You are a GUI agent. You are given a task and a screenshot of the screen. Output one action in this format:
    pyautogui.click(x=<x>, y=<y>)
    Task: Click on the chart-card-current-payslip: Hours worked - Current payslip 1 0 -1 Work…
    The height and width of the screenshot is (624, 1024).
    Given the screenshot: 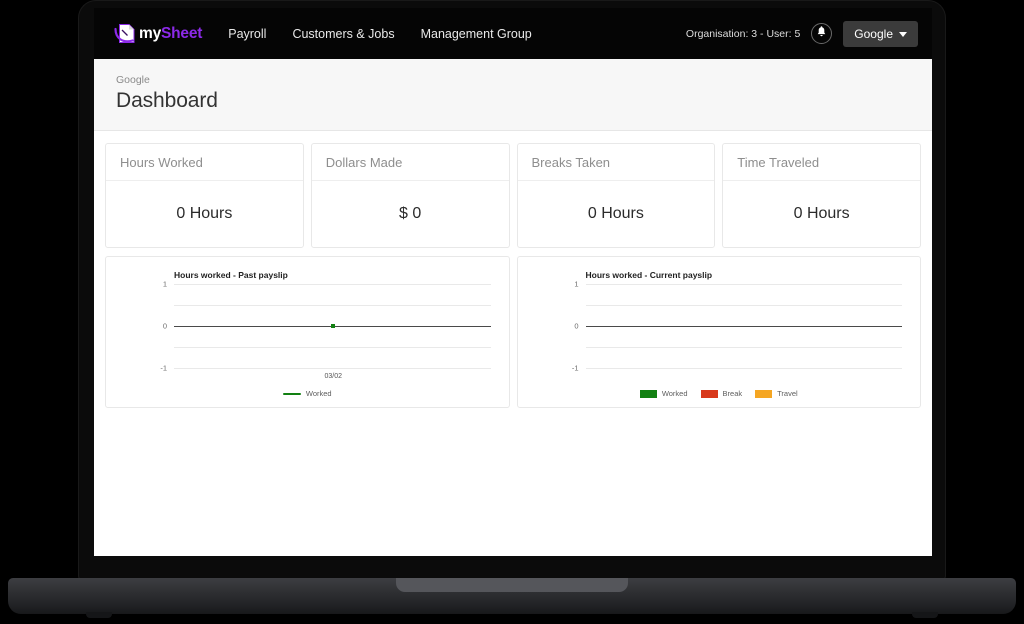 What is the action you would take?
    pyautogui.click(x=718, y=332)
    